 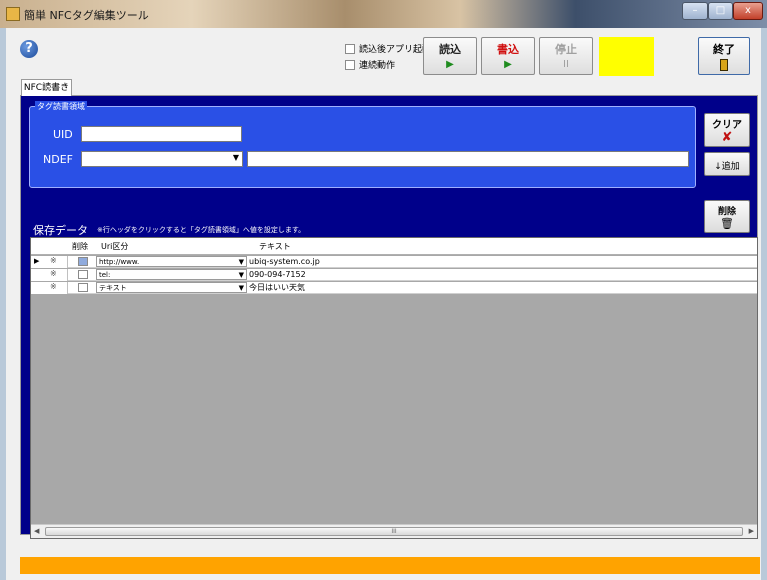 I want to click on uri-type-value: テキスト, so click(x=113, y=288).